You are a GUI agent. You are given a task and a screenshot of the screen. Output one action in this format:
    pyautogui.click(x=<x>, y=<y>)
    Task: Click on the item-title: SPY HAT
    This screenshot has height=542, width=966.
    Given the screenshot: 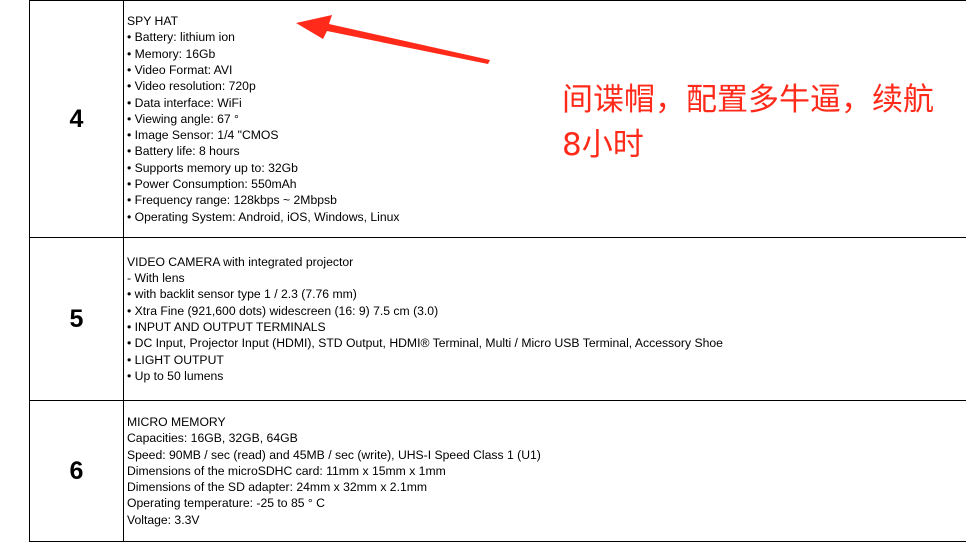 What is the action you would take?
    pyautogui.click(x=546, y=21)
    